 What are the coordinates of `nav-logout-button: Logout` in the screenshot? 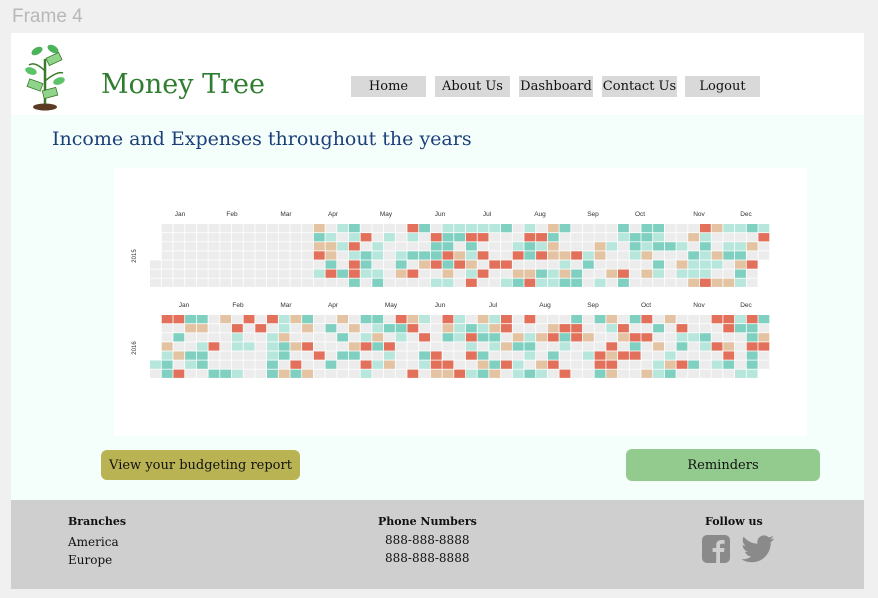 It's located at (722, 86).